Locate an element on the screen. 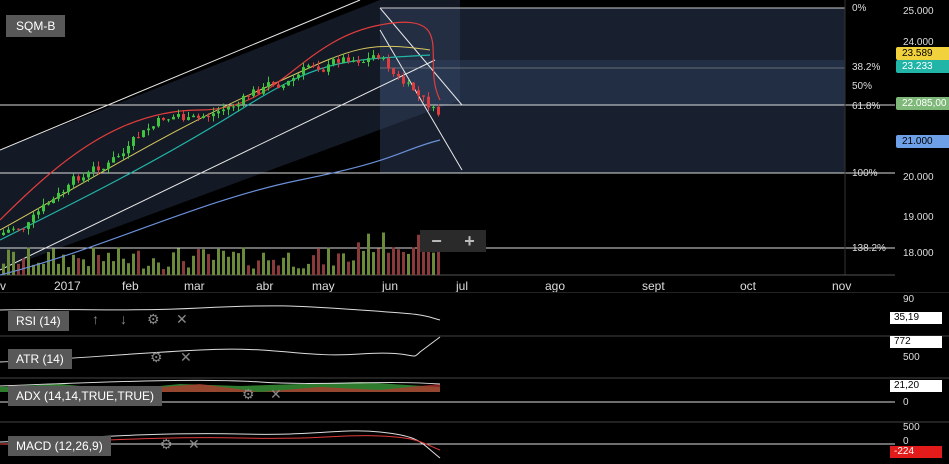 The image size is (949, 464). month-label: jun is located at coordinates (390, 286).